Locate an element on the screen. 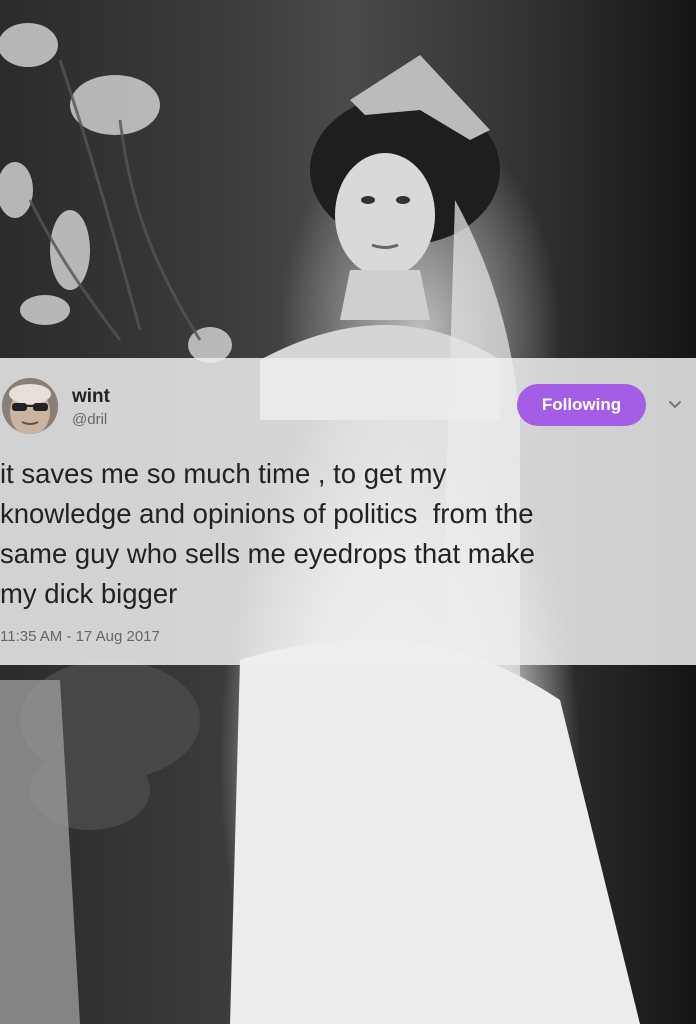 This screenshot has height=1024, width=696. avatar is located at coordinates (30, 406).